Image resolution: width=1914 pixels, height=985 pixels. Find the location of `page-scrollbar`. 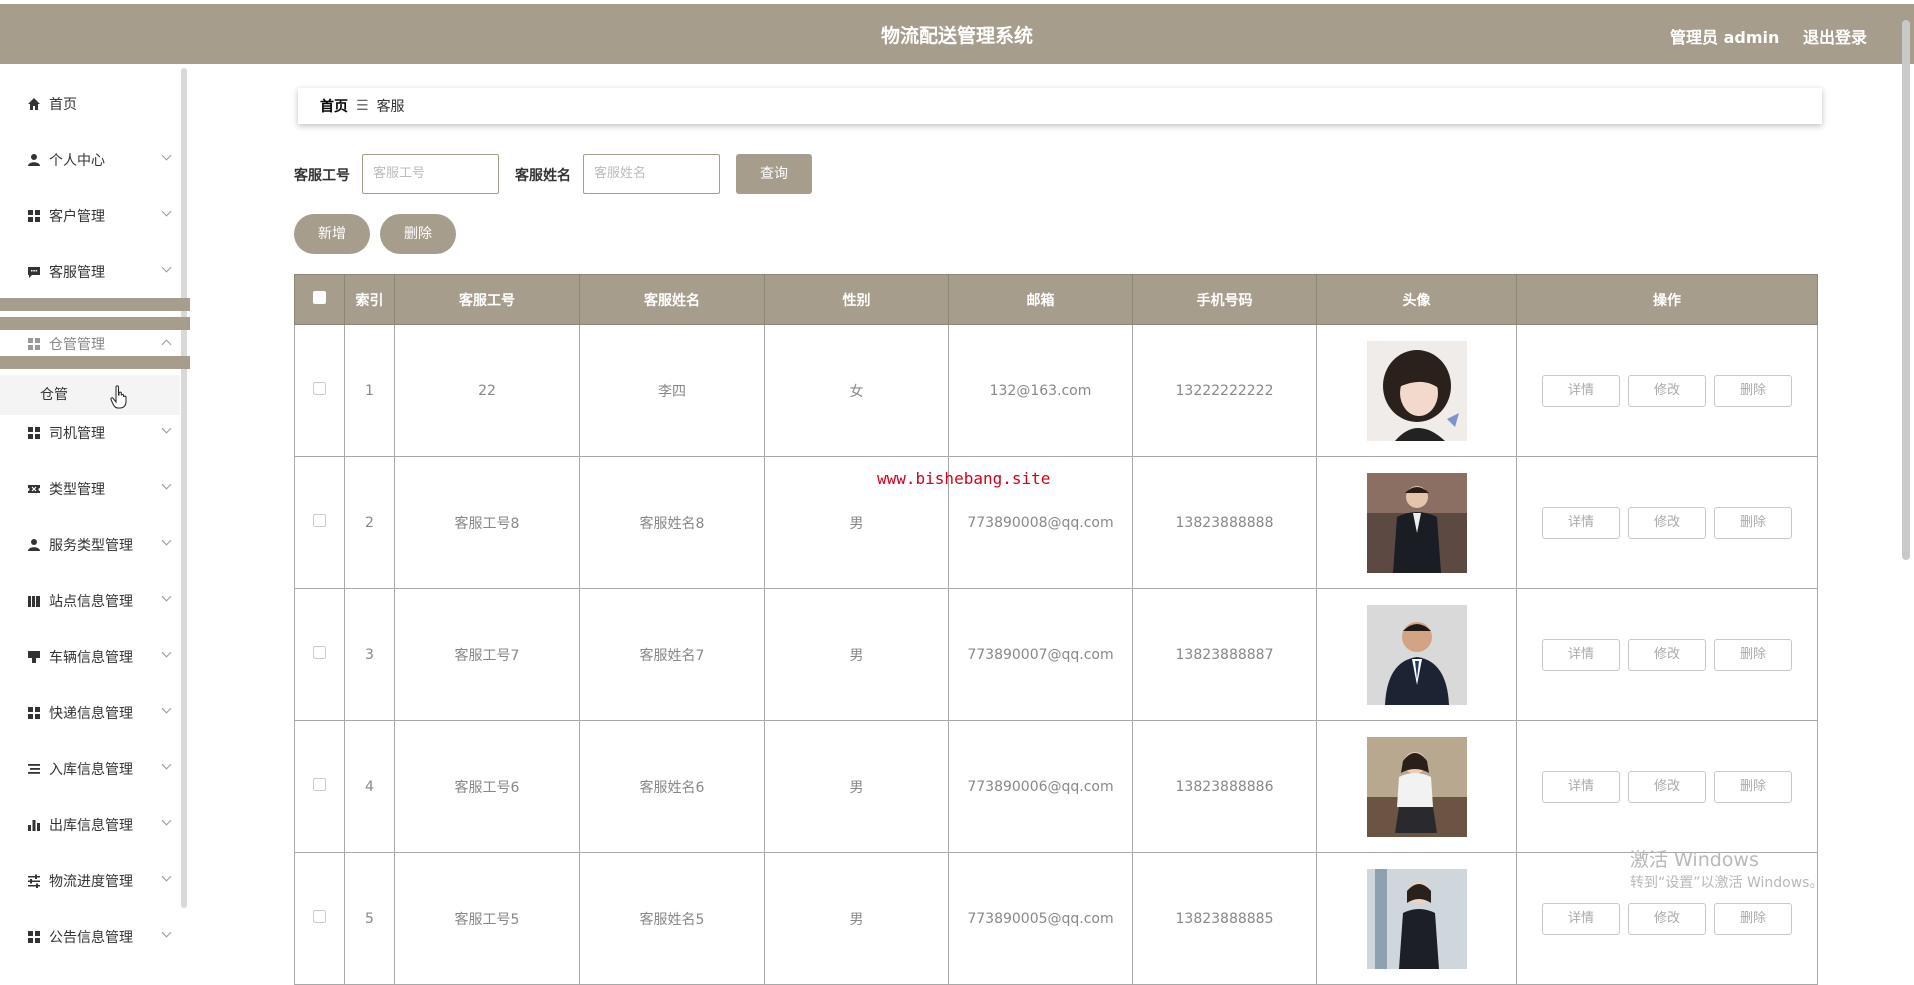

page-scrollbar is located at coordinates (1906, 290).